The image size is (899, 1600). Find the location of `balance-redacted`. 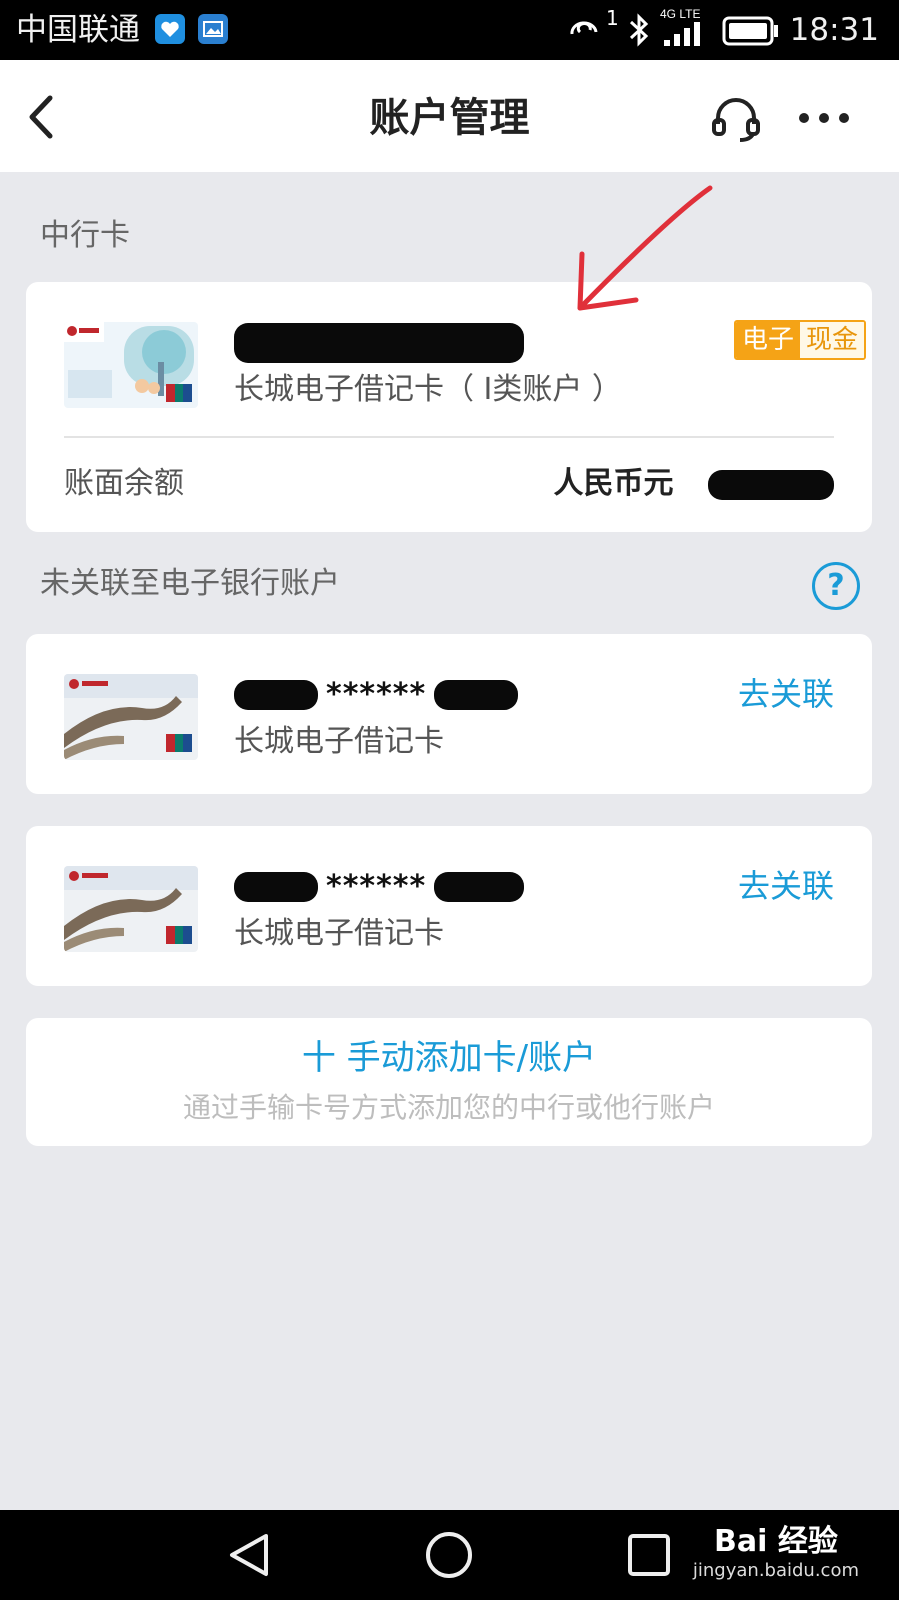

balance-redacted is located at coordinates (771, 485).